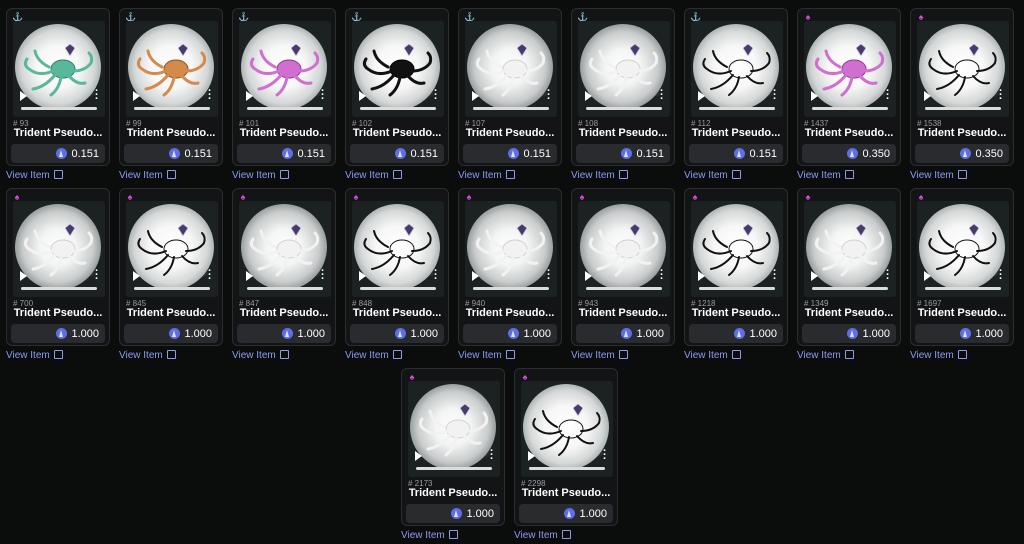  What do you see at coordinates (397, 87) in the screenshot?
I see `nft-card: ⚓ · · · # 102 Trident Pseudo... 0.151` at bounding box center [397, 87].